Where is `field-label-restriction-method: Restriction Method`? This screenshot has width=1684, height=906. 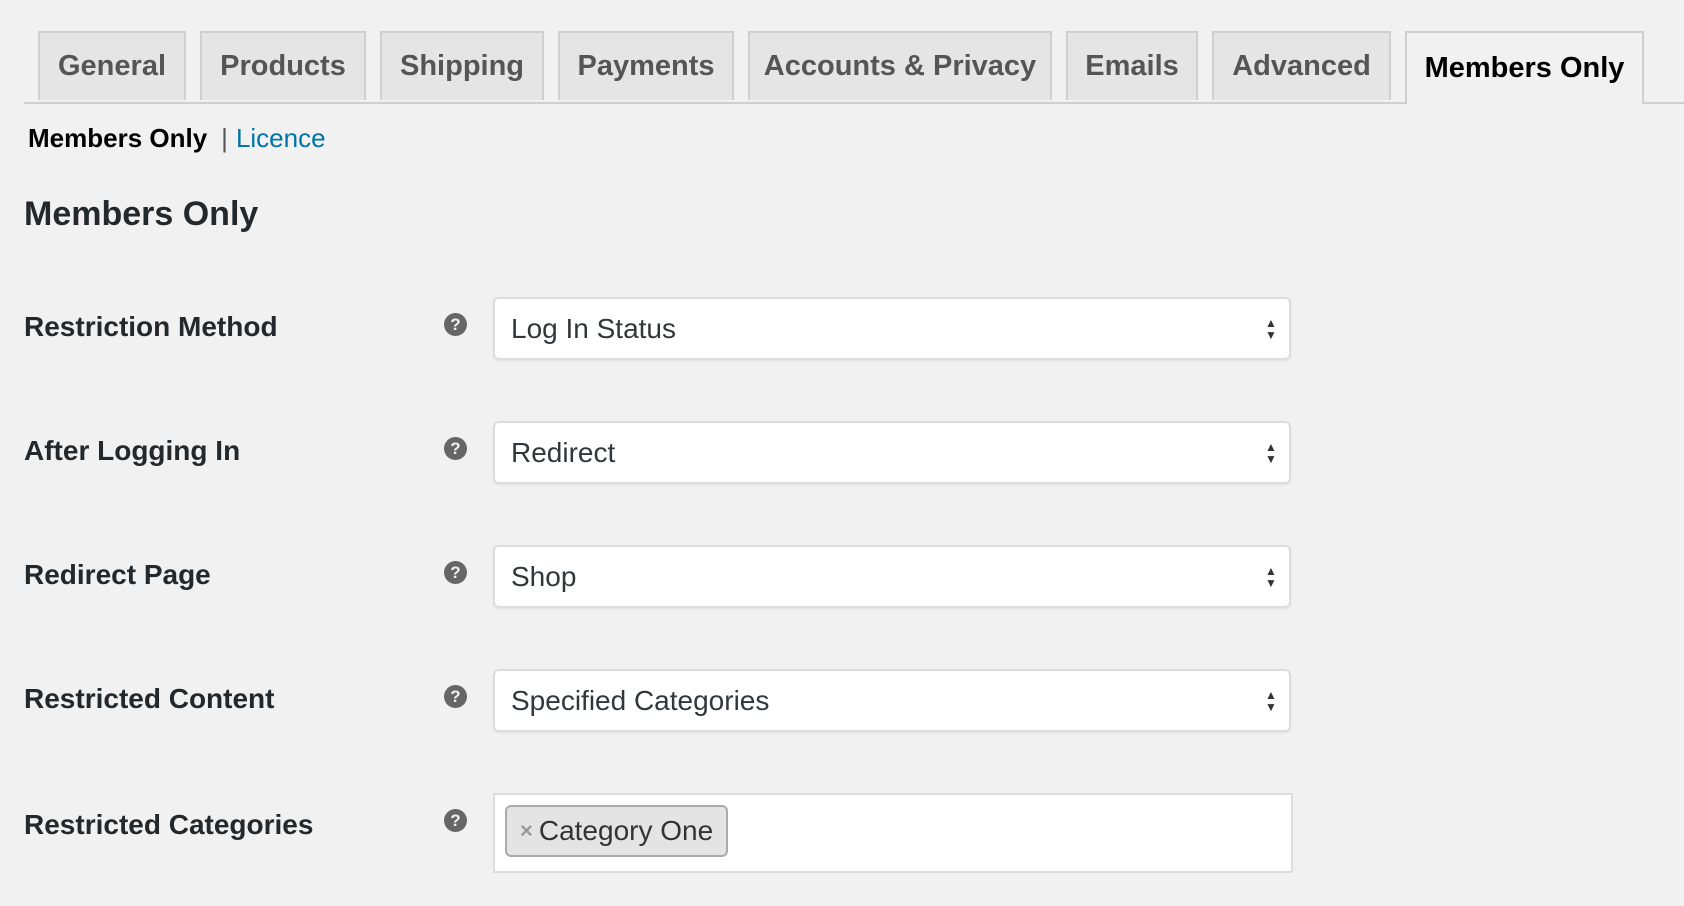
field-label-restriction-method: Restriction Method is located at coordinates (151, 326).